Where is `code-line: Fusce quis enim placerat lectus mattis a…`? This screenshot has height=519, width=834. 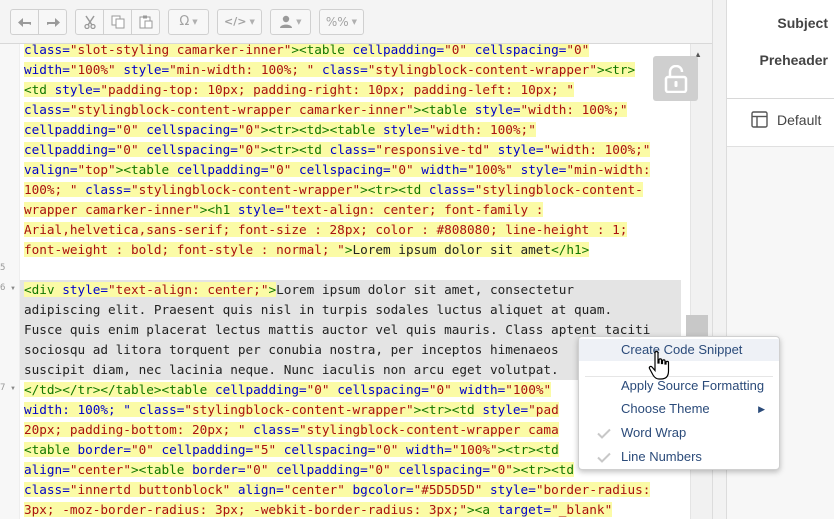
code-line: Fusce quis enim placerat lectus mattis a… is located at coordinates (337, 330).